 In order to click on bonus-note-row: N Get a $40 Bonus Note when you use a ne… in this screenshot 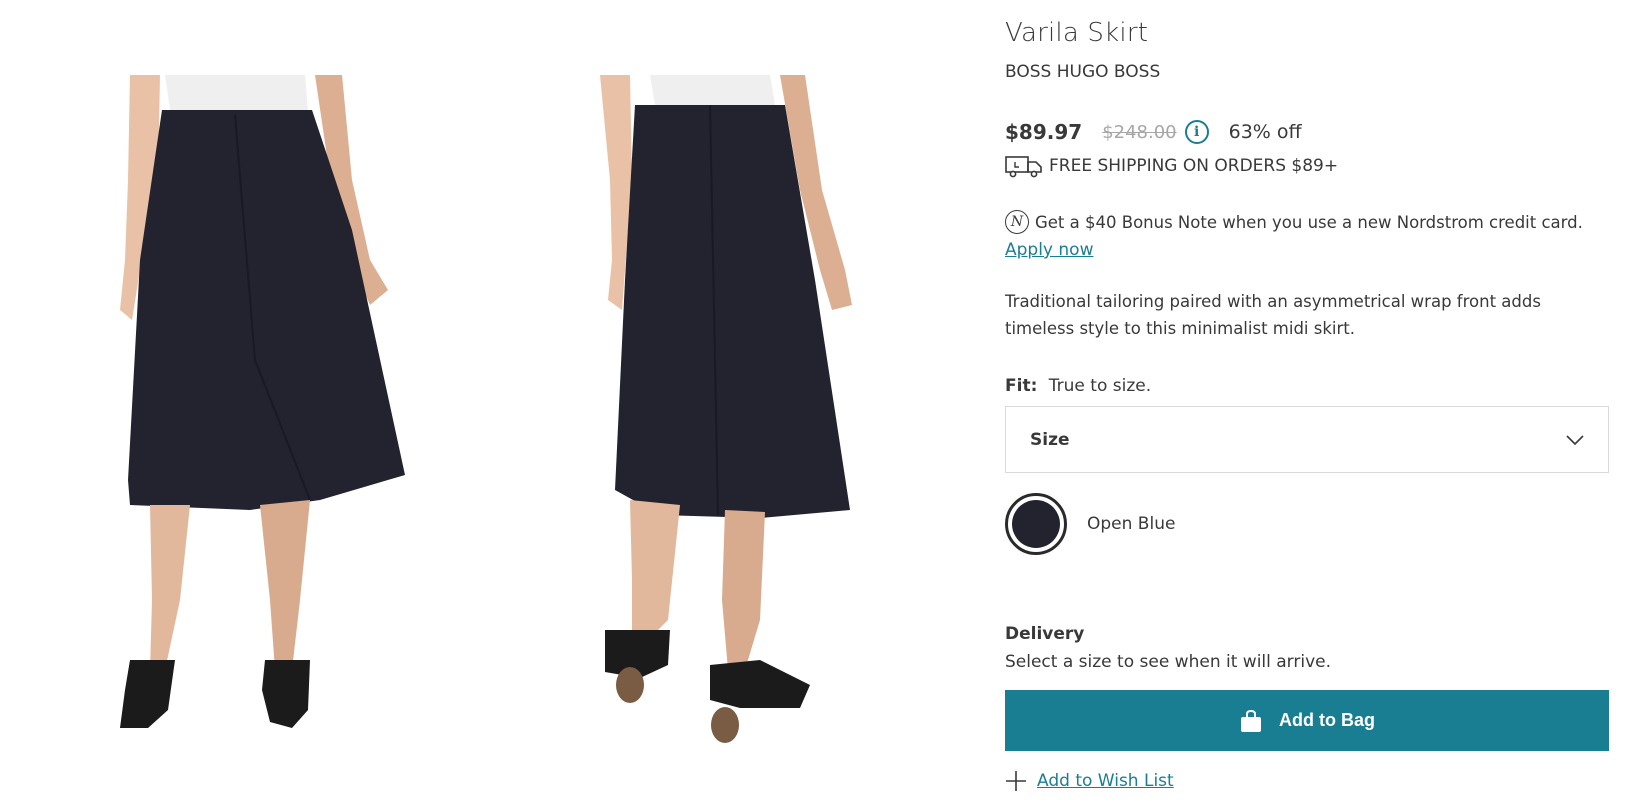, I will do `click(1294, 222)`.